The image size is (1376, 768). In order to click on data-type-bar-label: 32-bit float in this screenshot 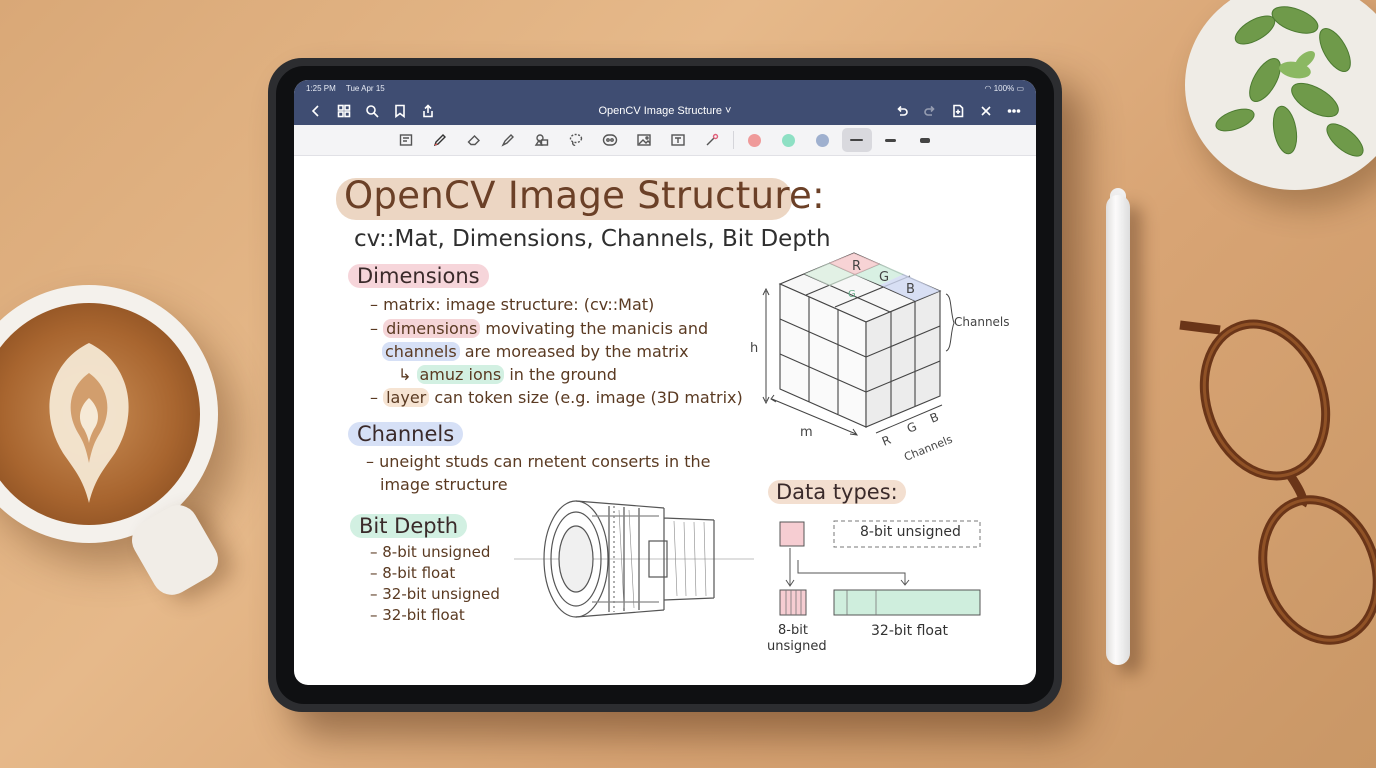, I will do `click(910, 631)`.